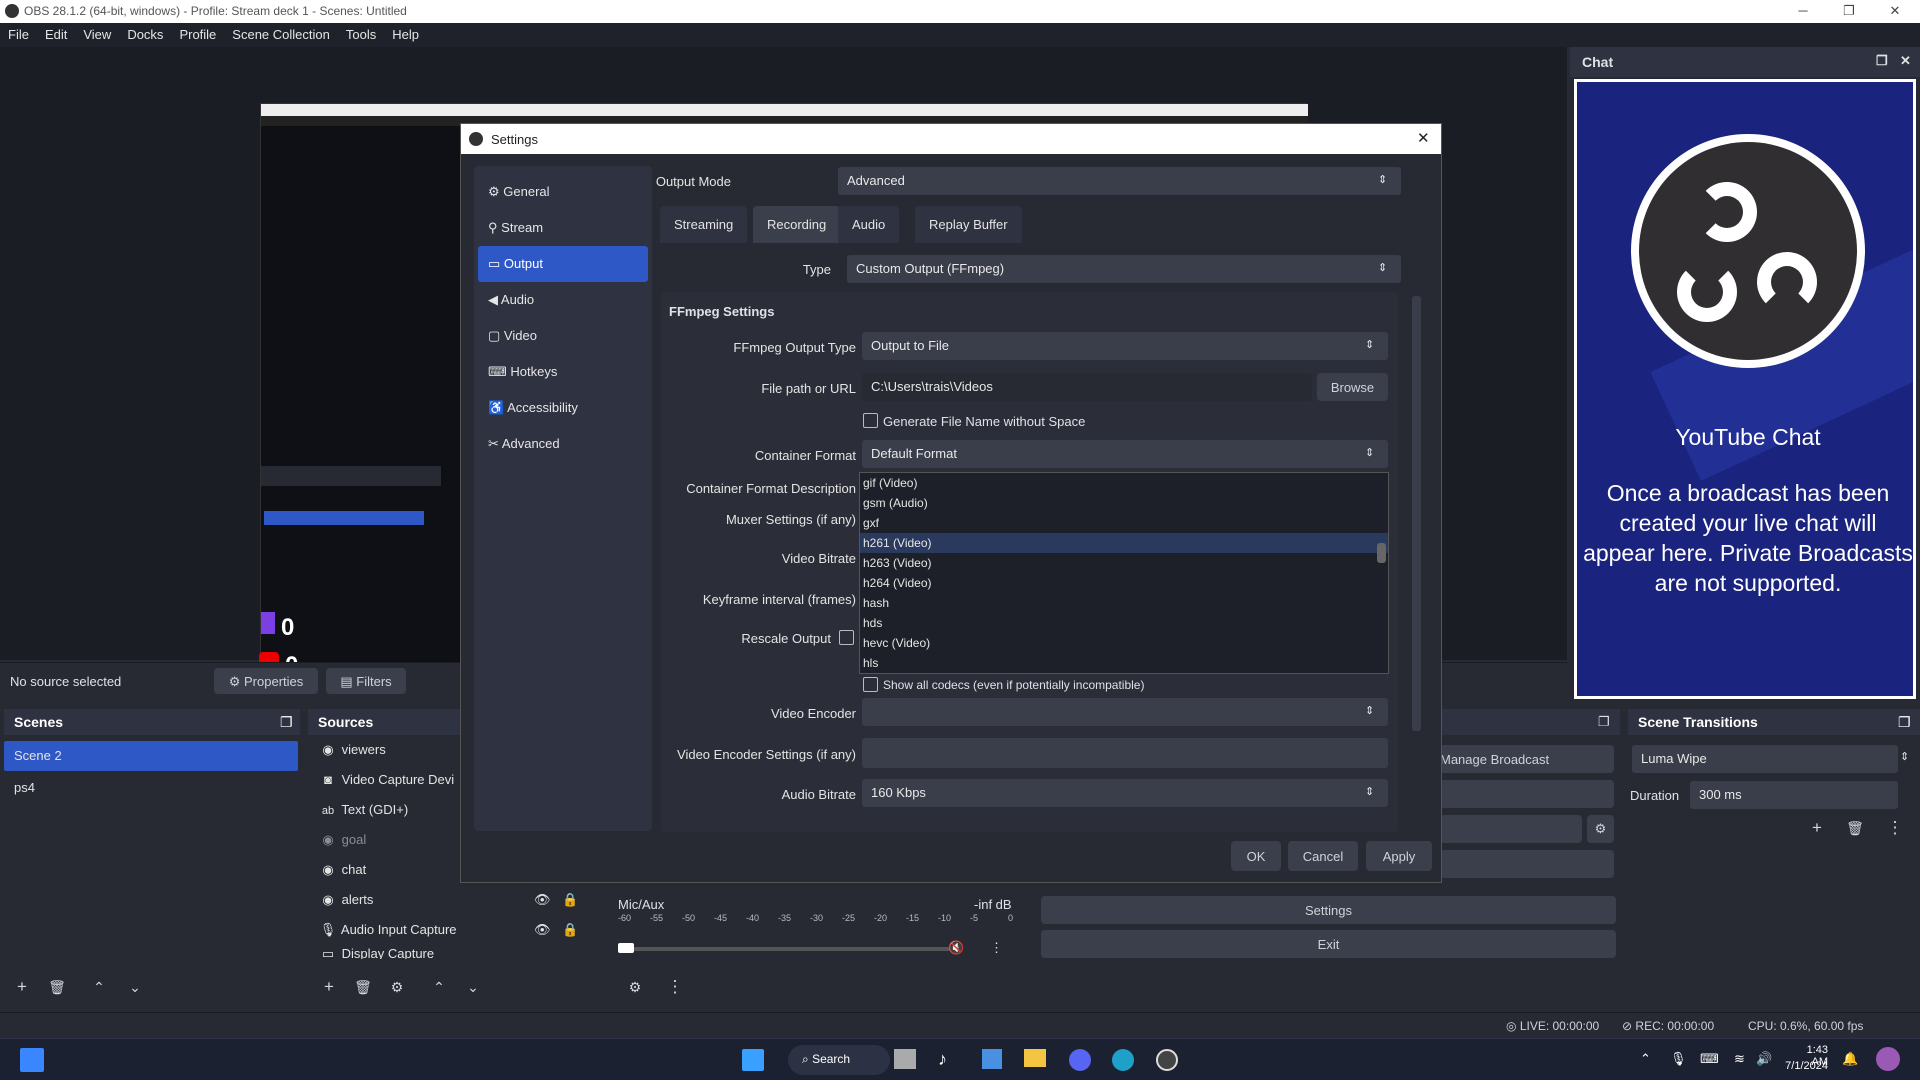 The image size is (1920, 1080). Describe the element at coordinates (1125, 346) in the screenshot. I see `ffmpeg-type-select: Output to File ⇕` at that location.